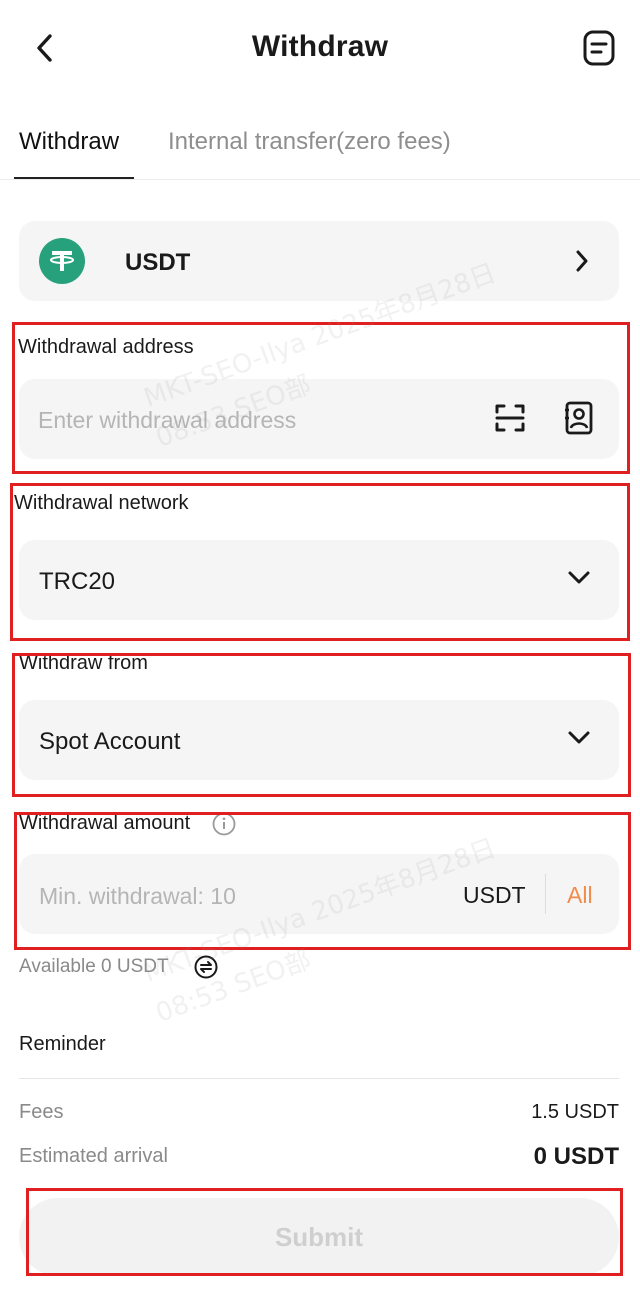  What do you see at coordinates (576, 1156) in the screenshot?
I see `estimated-arrival-value: 0 USDT` at bounding box center [576, 1156].